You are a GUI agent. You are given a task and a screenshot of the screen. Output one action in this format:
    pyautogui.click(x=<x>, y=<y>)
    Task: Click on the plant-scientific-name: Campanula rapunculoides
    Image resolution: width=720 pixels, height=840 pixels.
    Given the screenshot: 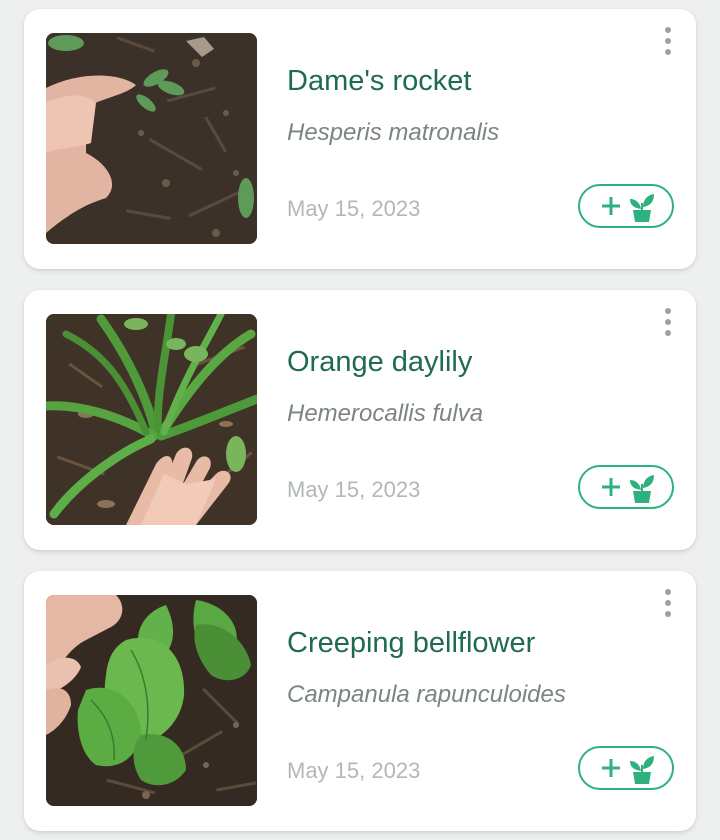 What is the action you would take?
    pyautogui.click(x=426, y=694)
    